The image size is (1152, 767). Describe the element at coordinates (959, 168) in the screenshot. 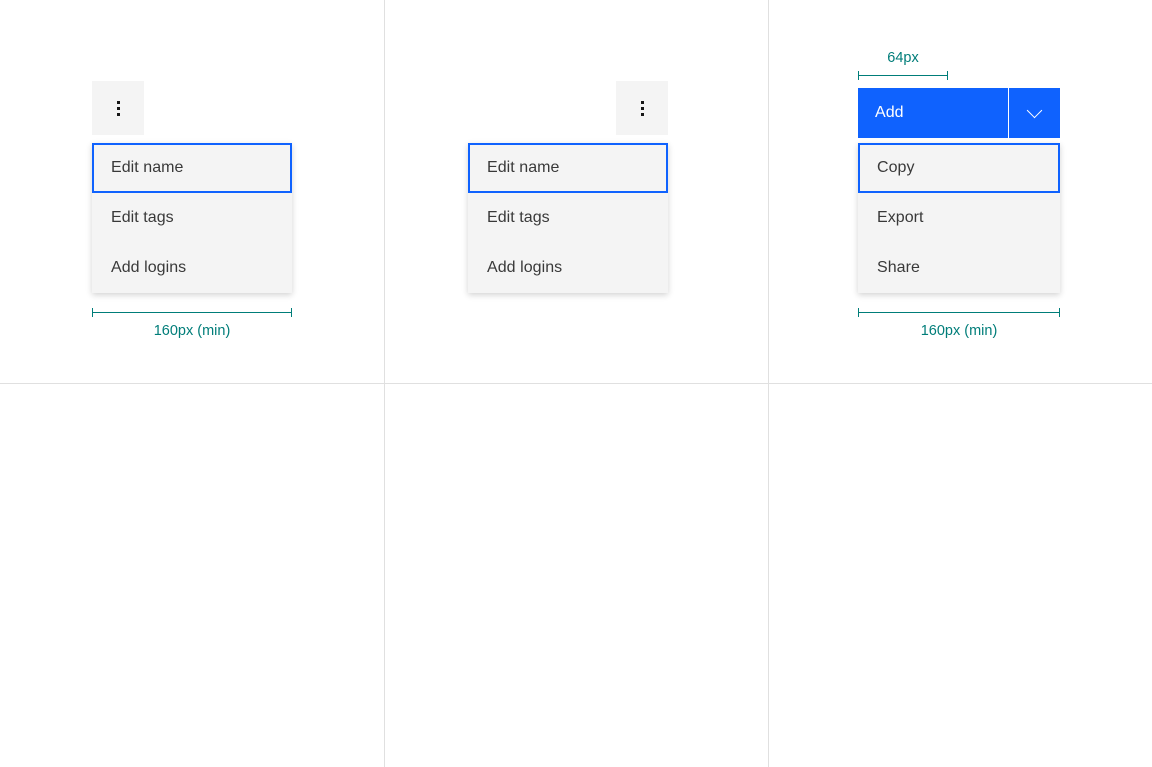

I see `menu-item: Copy` at that location.